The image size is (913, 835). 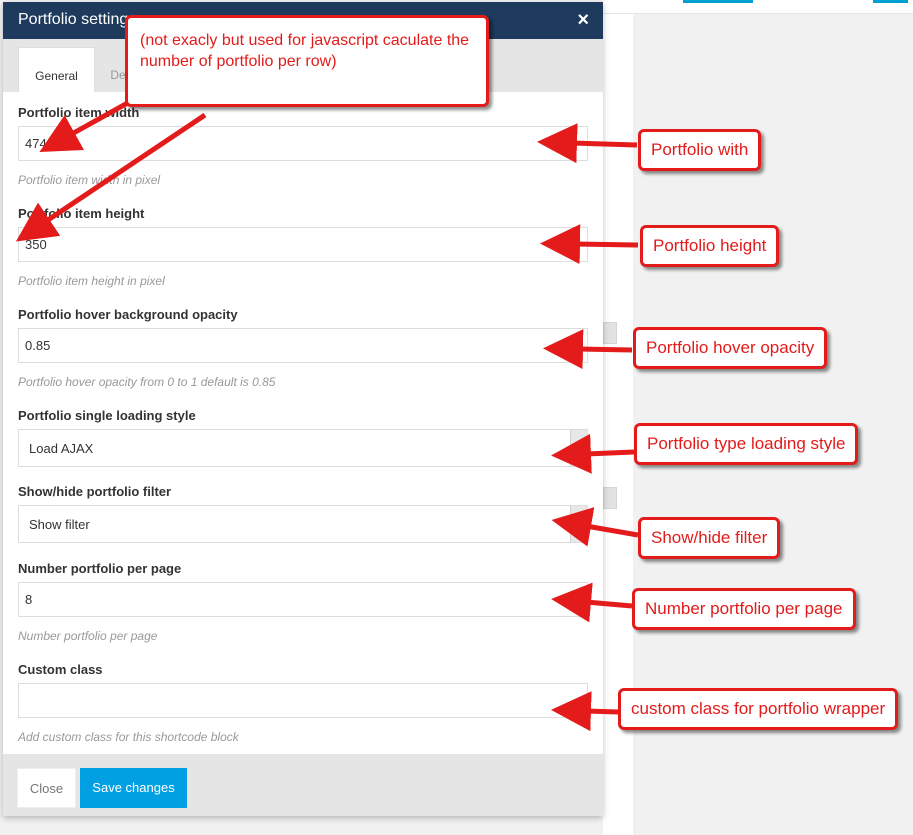 What do you see at coordinates (758, 709) in the screenshot?
I see `annotation-custom: custom class for portfolio wrapper` at bounding box center [758, 709].